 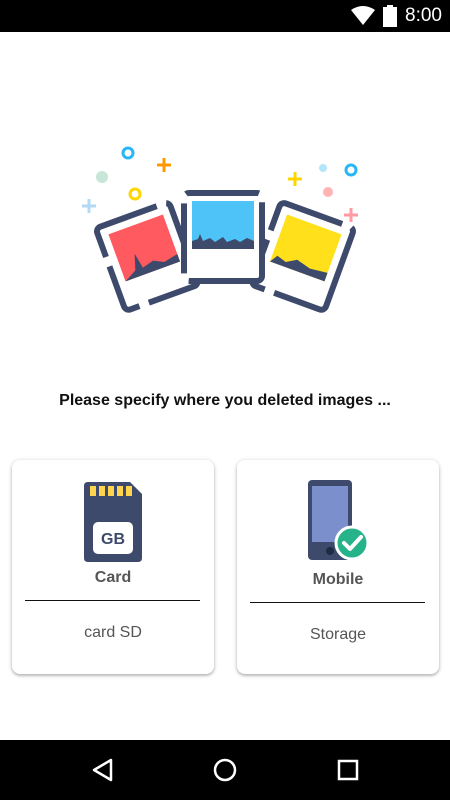 What do you see at coordinates (223, 237) in the screenshot?
I see `photo-frame-blue` at bounding box center [223, 237].